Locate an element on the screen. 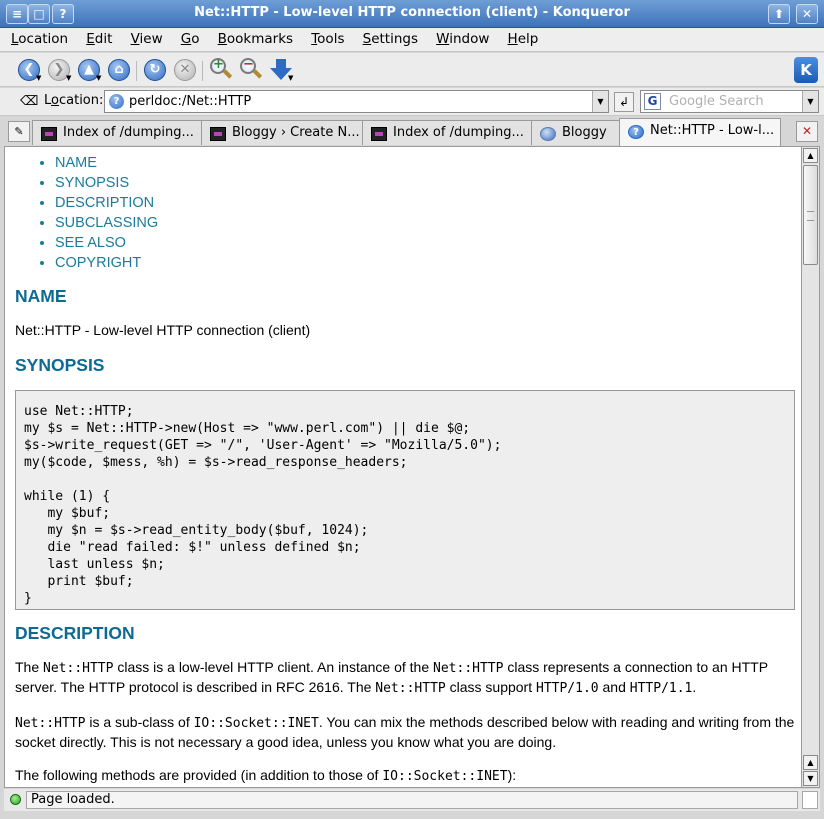  heading-description: DESCRIPTION is located at coordinates (75, 633).